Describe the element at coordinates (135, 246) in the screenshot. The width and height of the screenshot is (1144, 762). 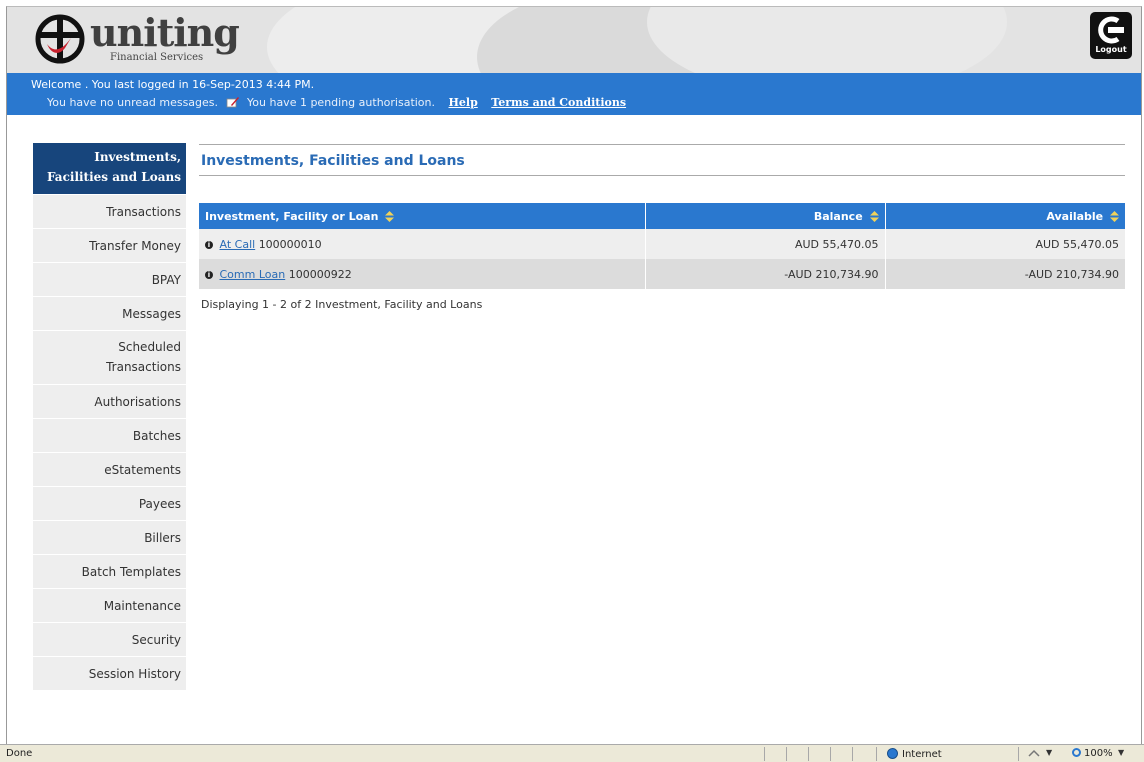
I see `sidebar-item-label: Transfer Money` at that location.